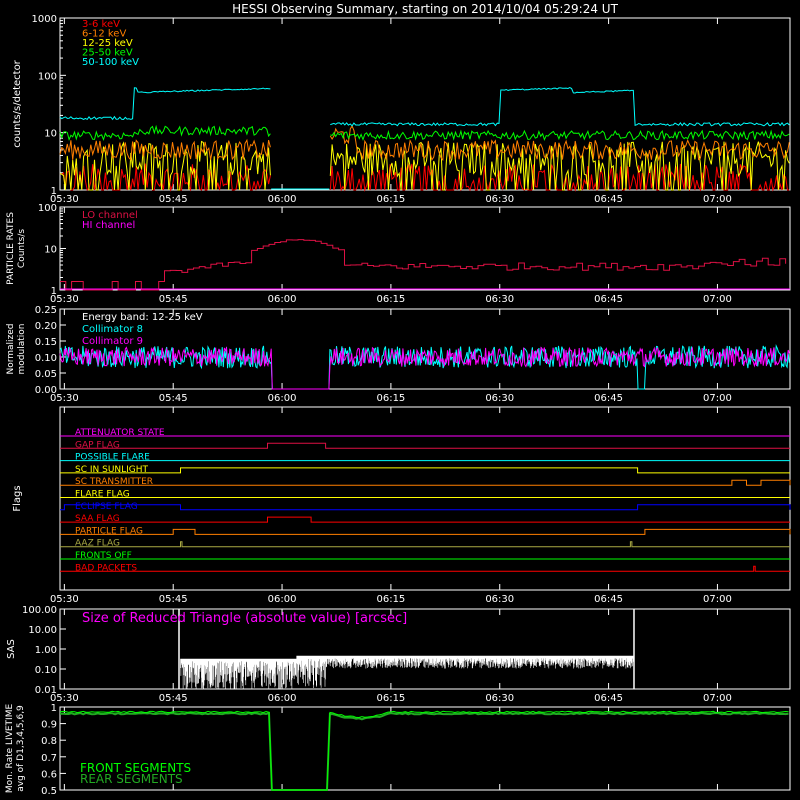 Image resolution: width=800 pixels, height=800 pixels. What do you see at coordinates (49, 791) in the screenshot?
I see `y-tick-label: 0.5` at bounding box center [49, 791].